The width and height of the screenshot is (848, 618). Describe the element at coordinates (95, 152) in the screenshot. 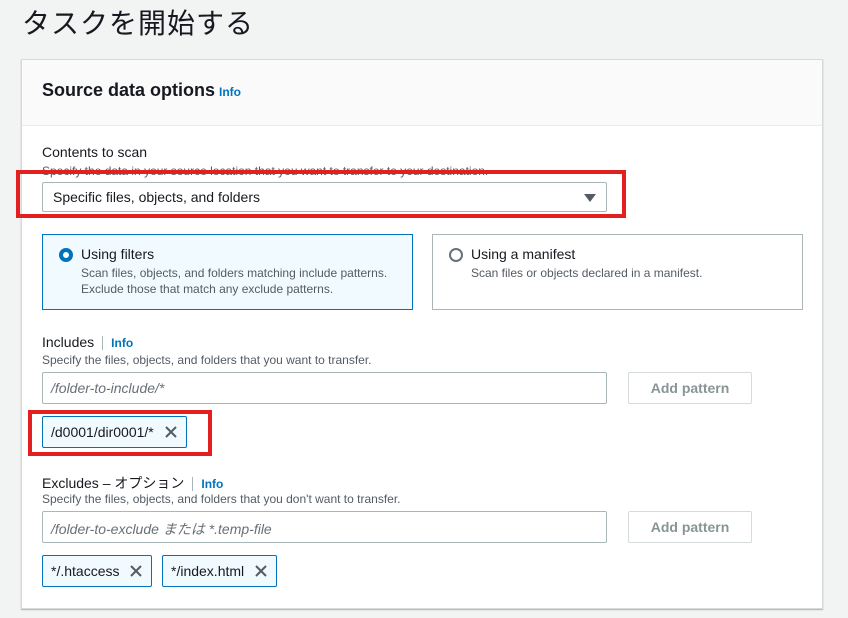

I see `contents-to-scan-label: Contents to scan` at that location.